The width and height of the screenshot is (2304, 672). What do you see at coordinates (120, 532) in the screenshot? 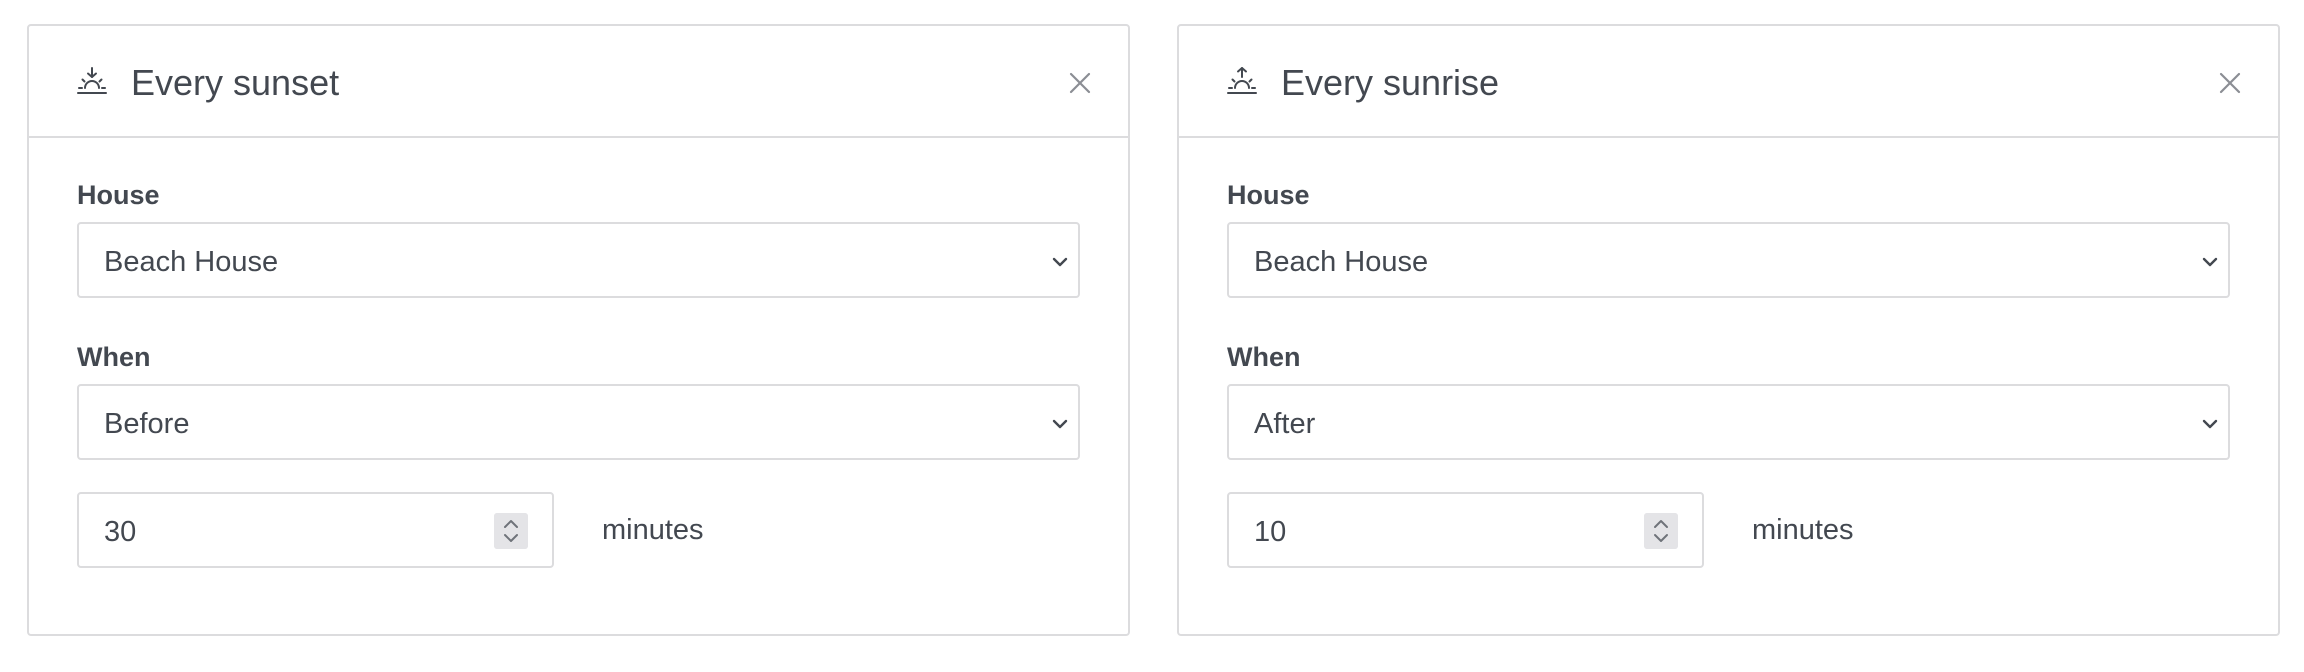
I see `offset-minutes-value: 30` at bounding box center [120, 532].